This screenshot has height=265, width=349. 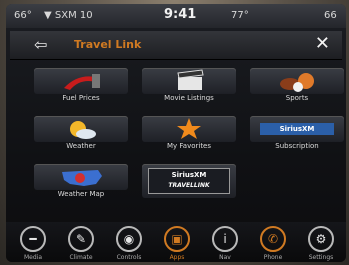 I want to click on dock-label: Apps, so click(x=177, y=257).